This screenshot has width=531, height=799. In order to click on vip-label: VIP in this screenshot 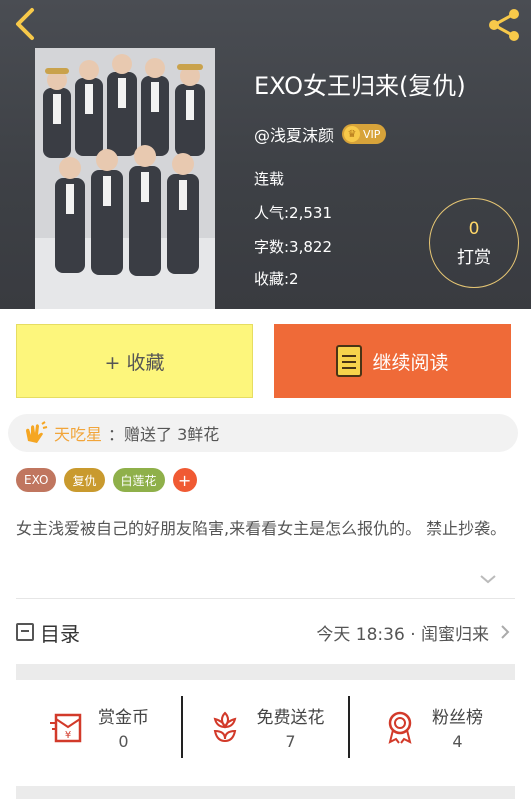, I will do `click(372, 134)`.